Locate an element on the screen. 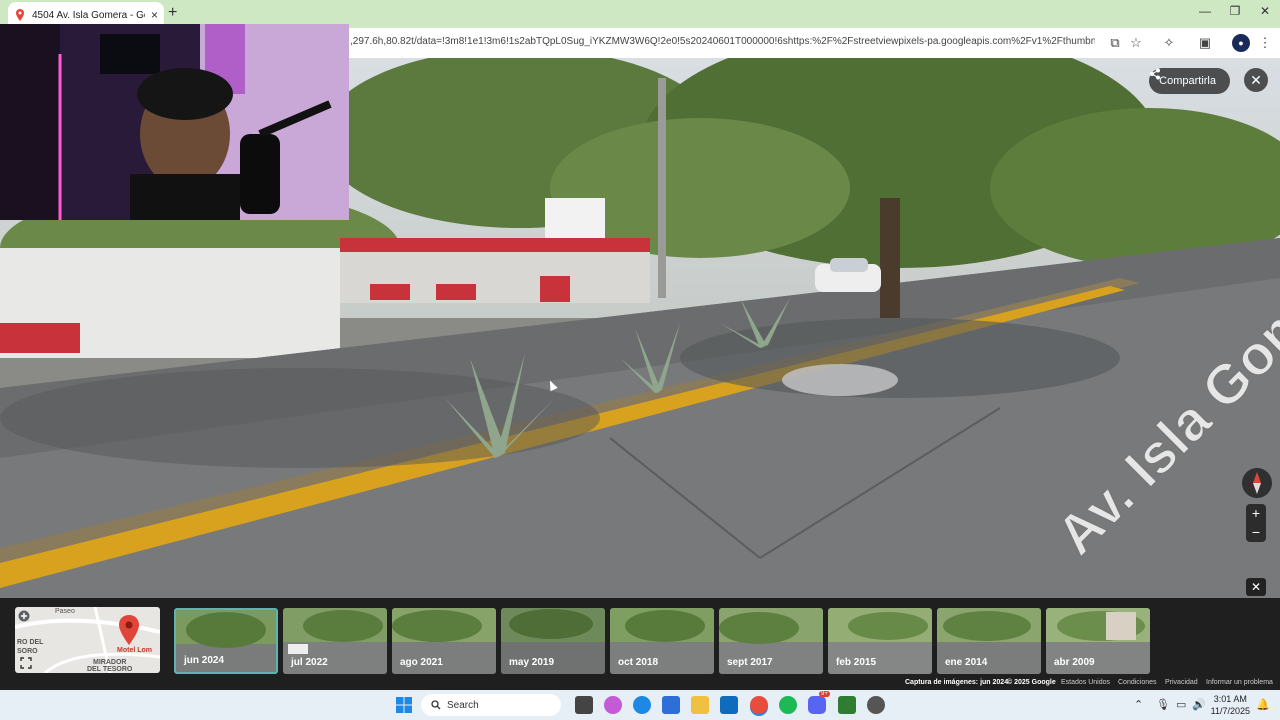  timeline-thumb: may 2019 is located at coordinates (553, 641).